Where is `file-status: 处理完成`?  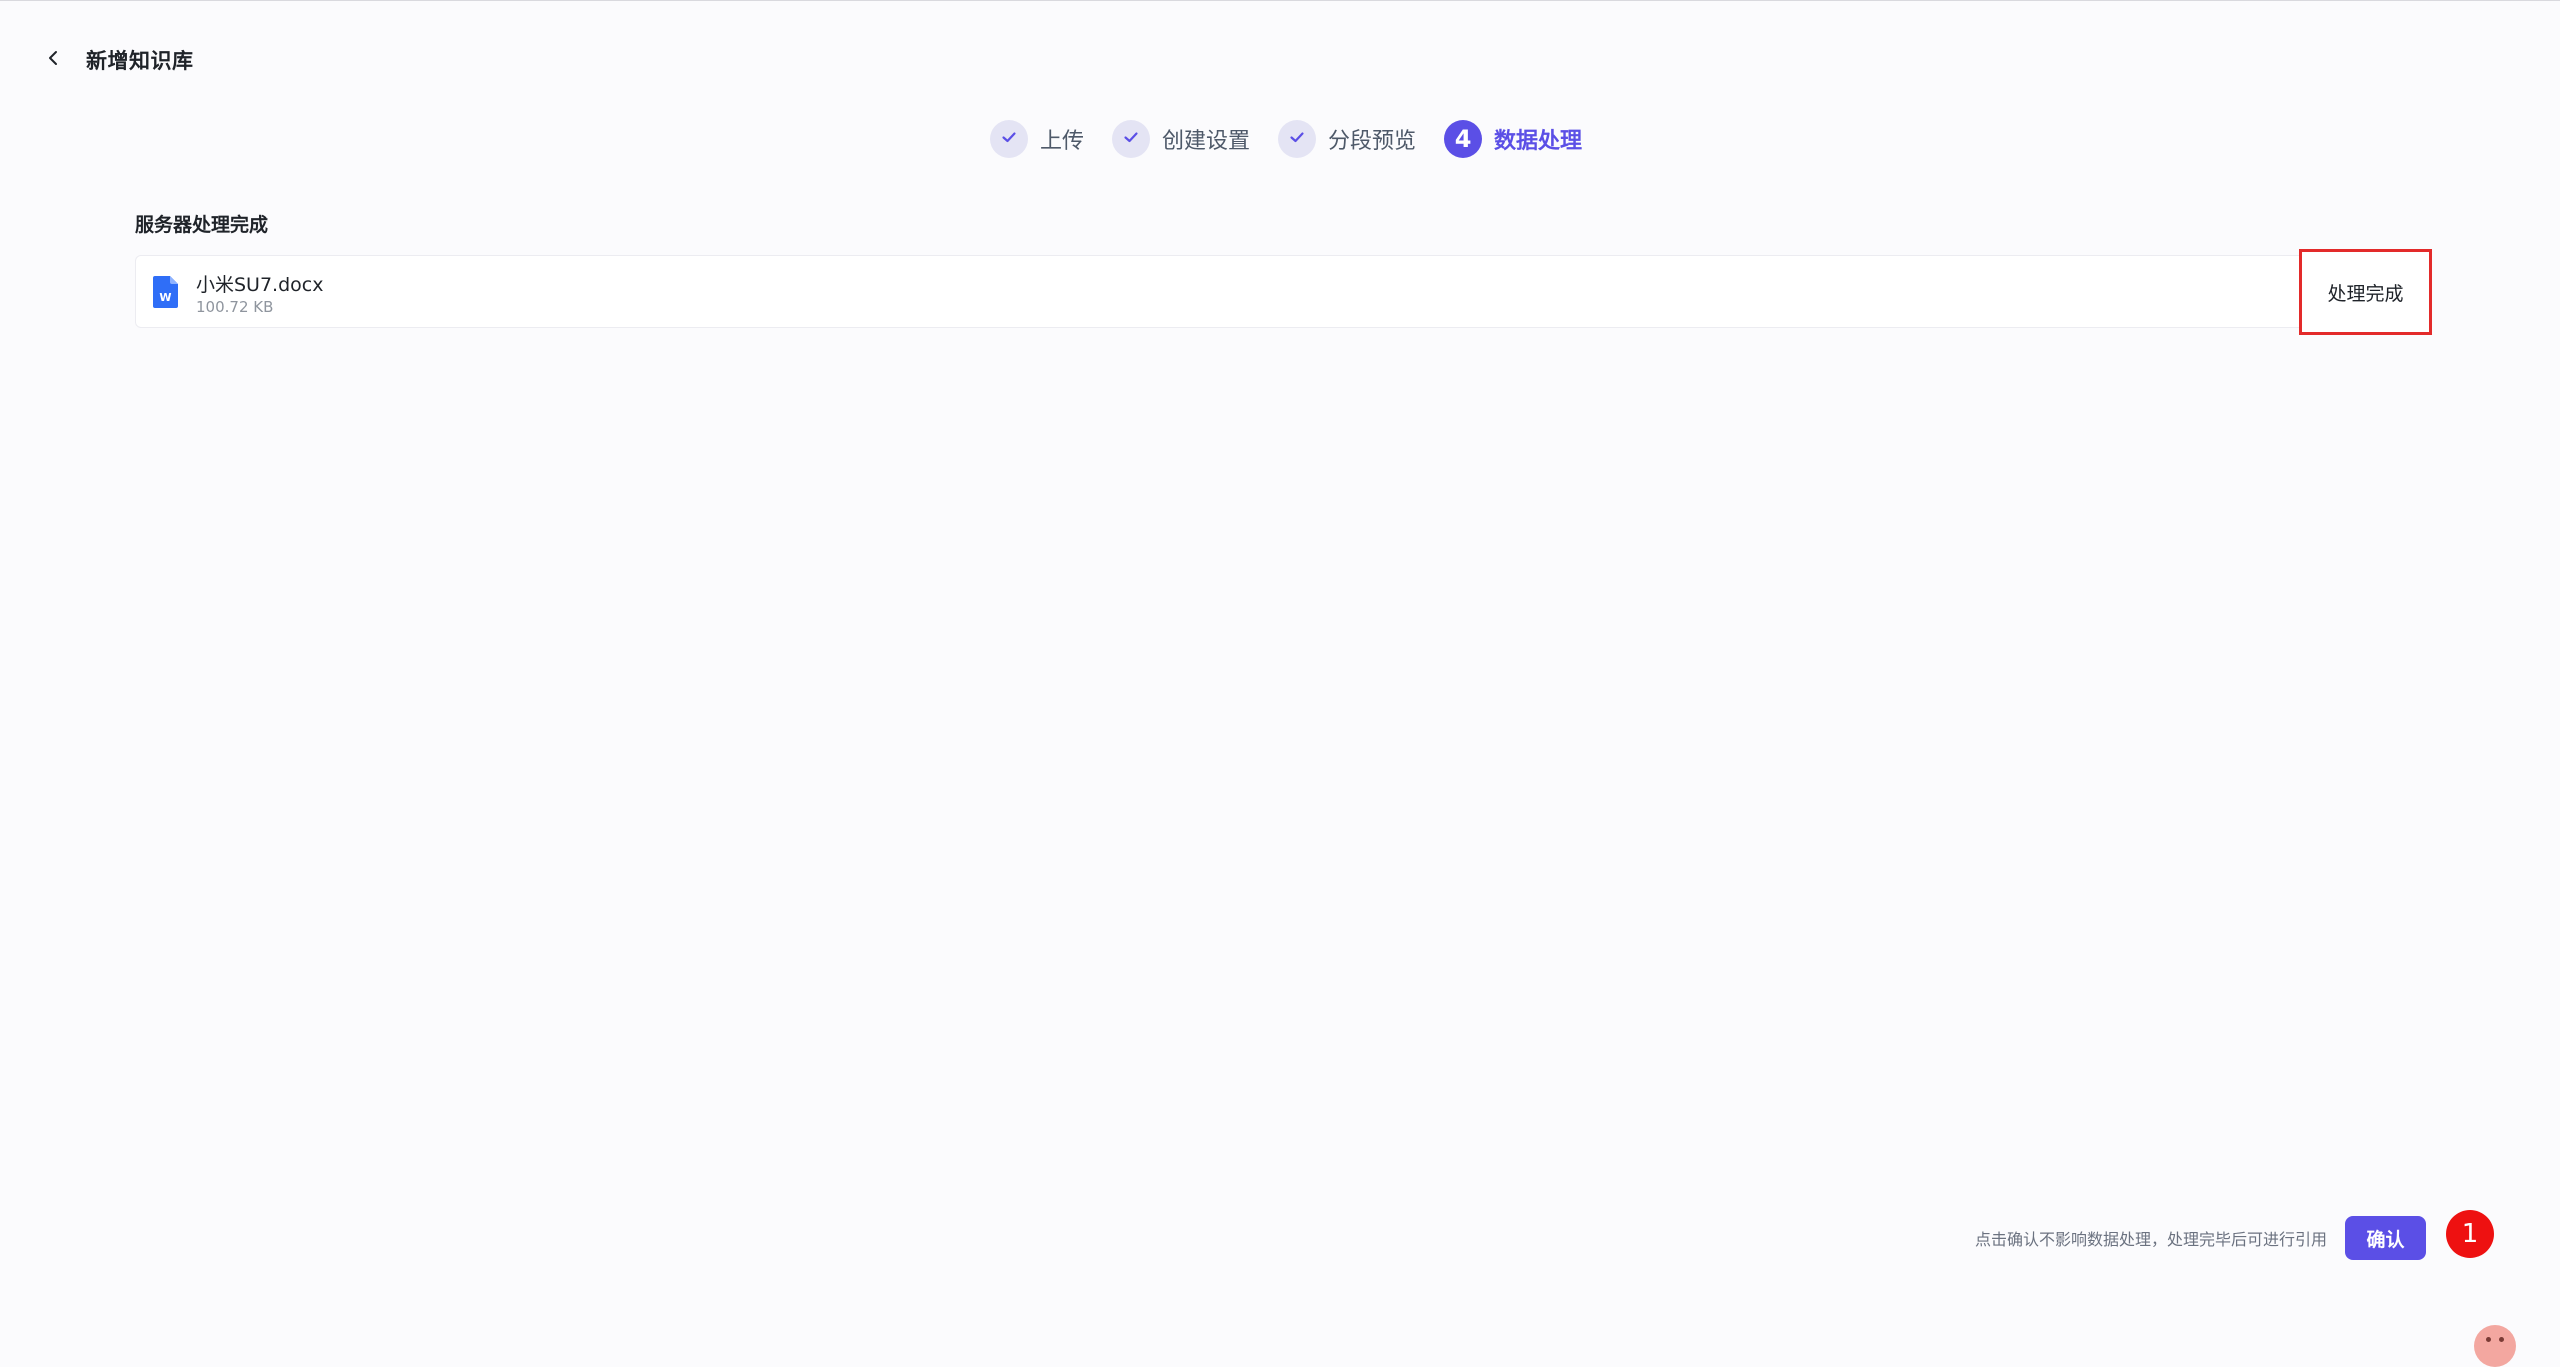
file-status: 处理完成 is located at coordinates (2365, 292).